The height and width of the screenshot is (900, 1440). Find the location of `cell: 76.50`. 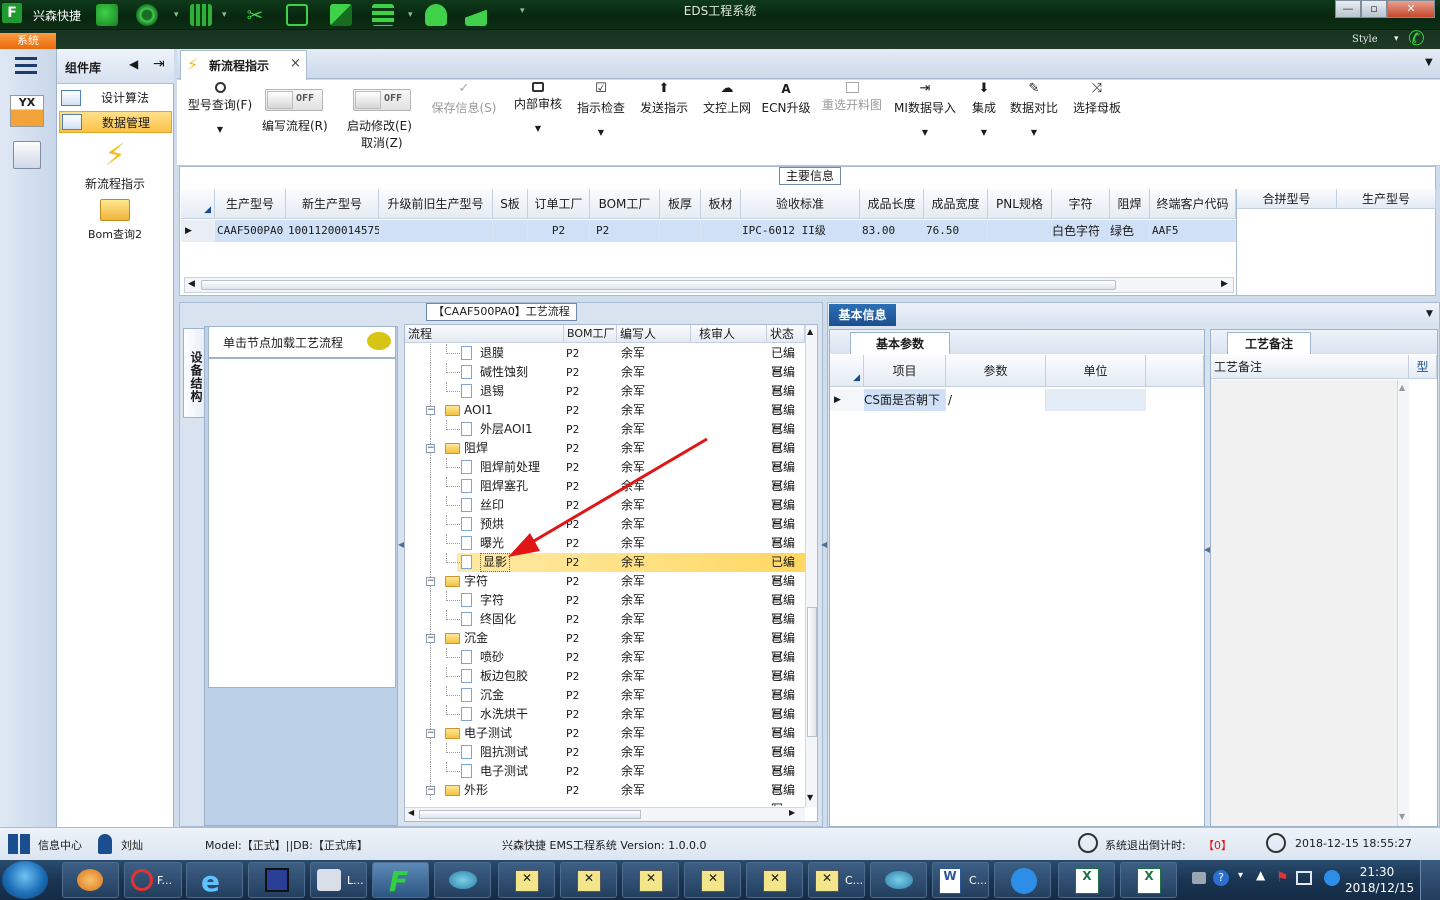

cell: 76.50 is located at coordinates (956, 231).